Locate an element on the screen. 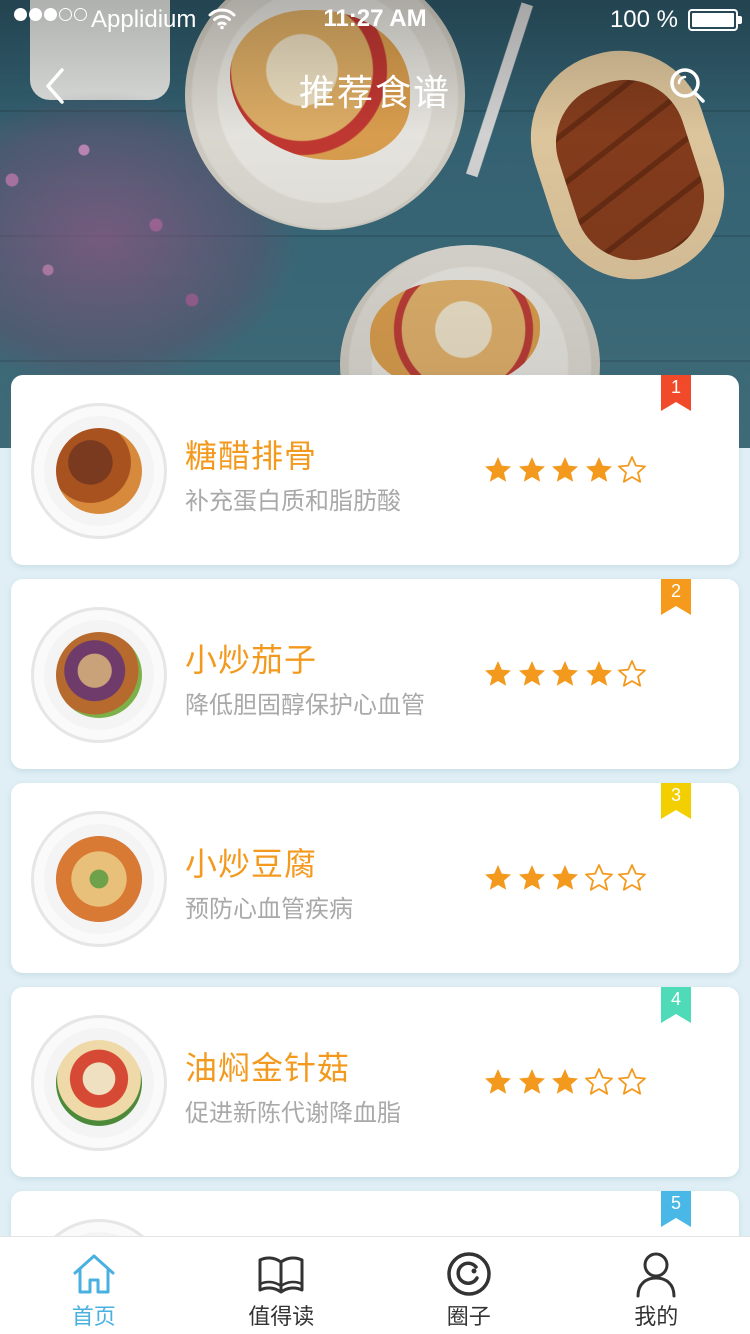  tab-label: 首页 is located at coordinates (93, 1317).